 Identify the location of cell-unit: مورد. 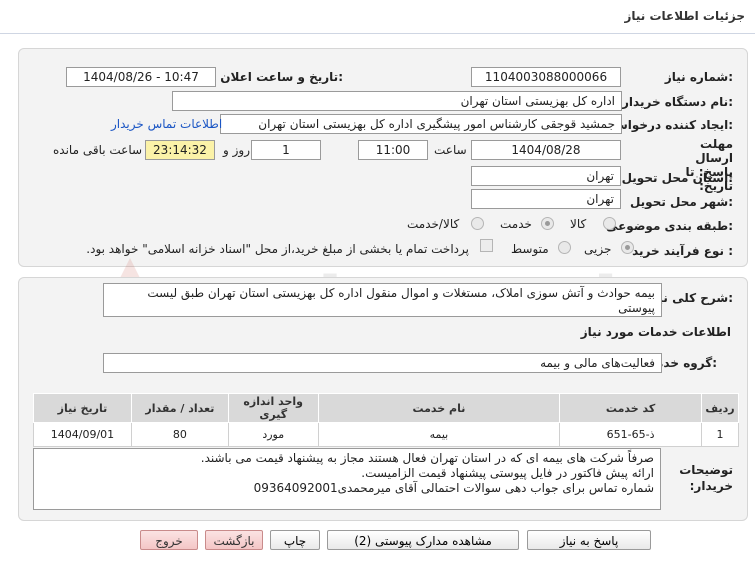
(273, 434).